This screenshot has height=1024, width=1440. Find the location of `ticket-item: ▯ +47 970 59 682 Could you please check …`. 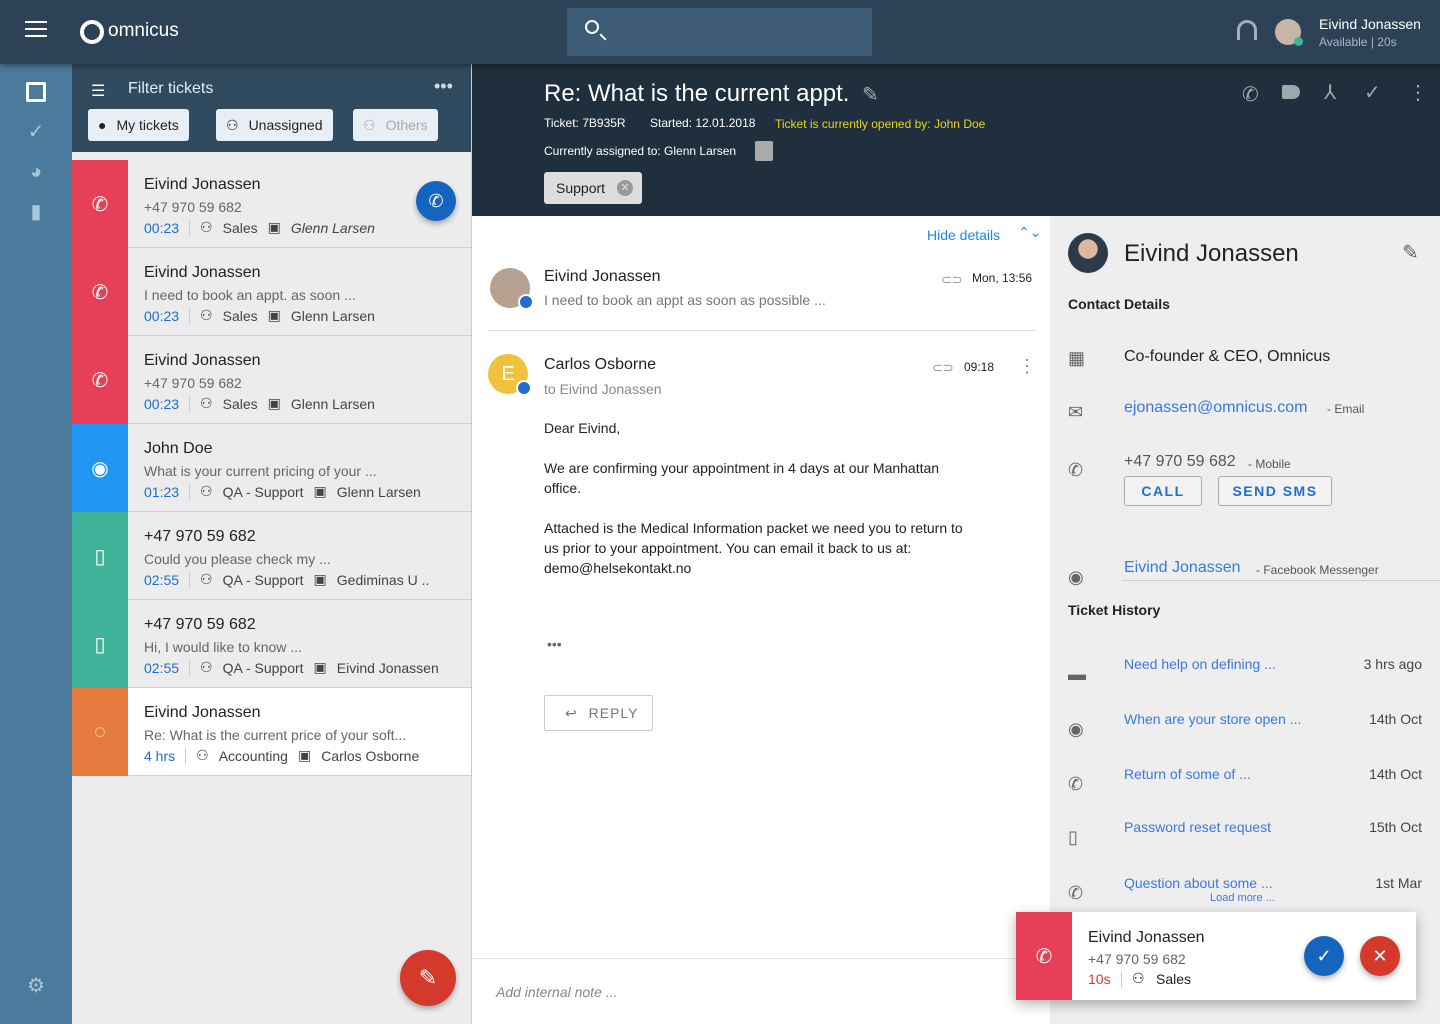

ticket-item: ▯ +47 970 59 682 Could you please check … is located at coordinates (271, 556).